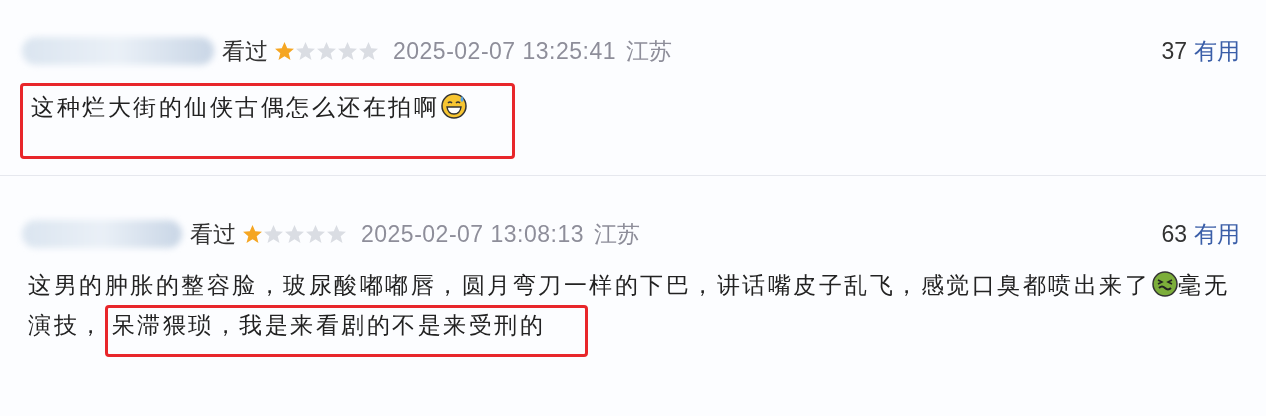 This screenshot has height=416, width=1266. I want to click on vote-count: 63, so click(1174, 234).